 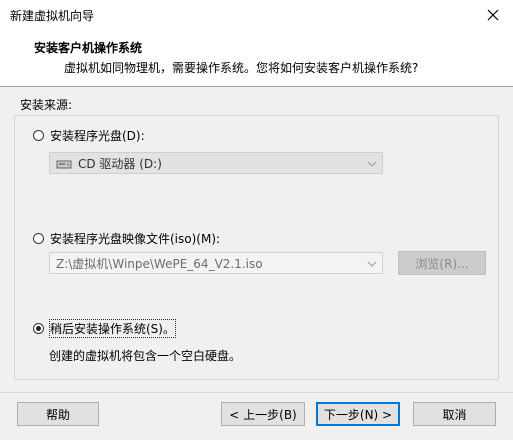 I want to click on next-button: 下一步(N) >, so click(x=358, y=414).